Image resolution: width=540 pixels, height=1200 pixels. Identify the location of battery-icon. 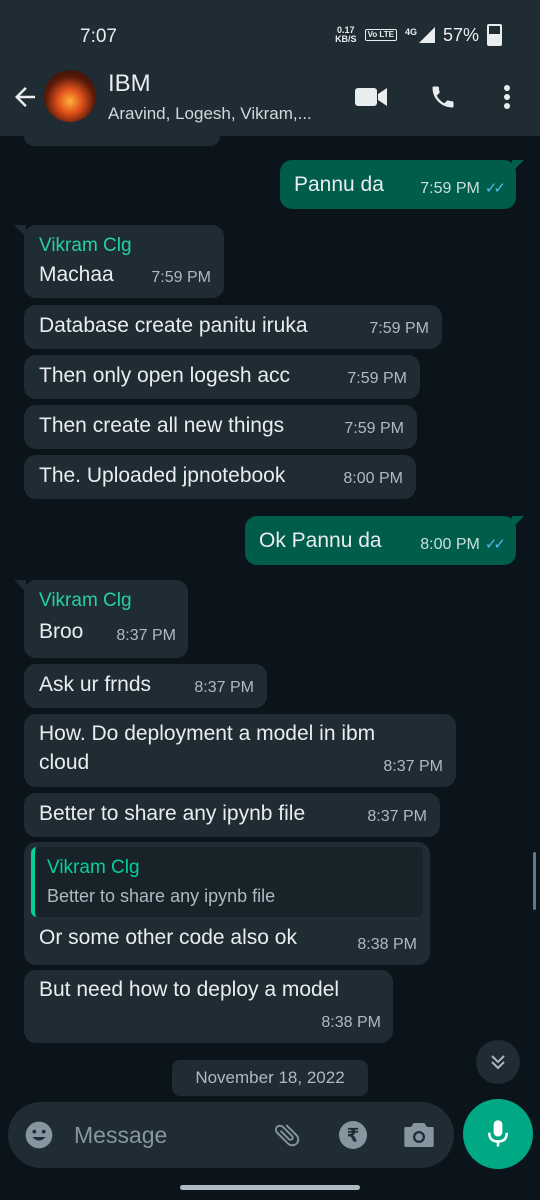
(494, 35).